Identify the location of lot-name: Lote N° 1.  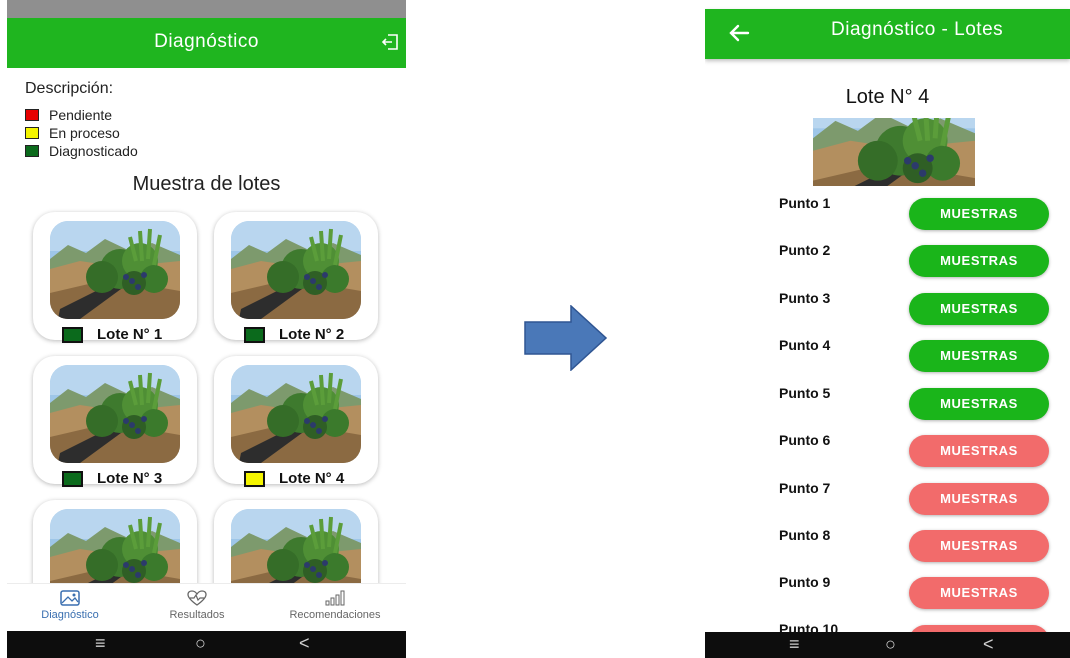
(130, 334).